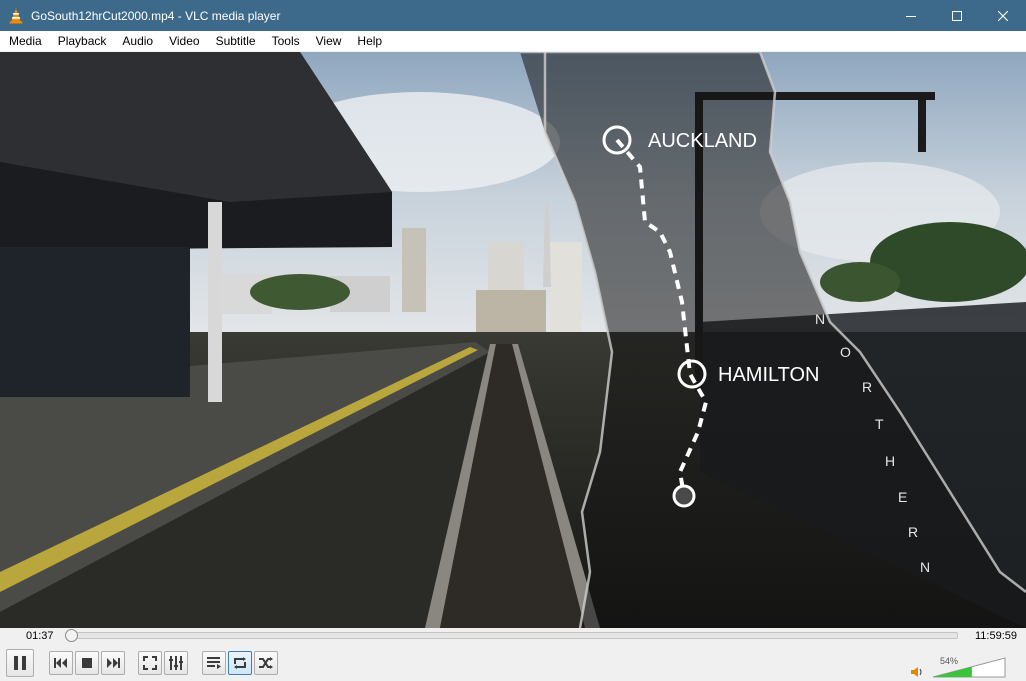  I want to click on shuffle-icon, so click(266, 663).